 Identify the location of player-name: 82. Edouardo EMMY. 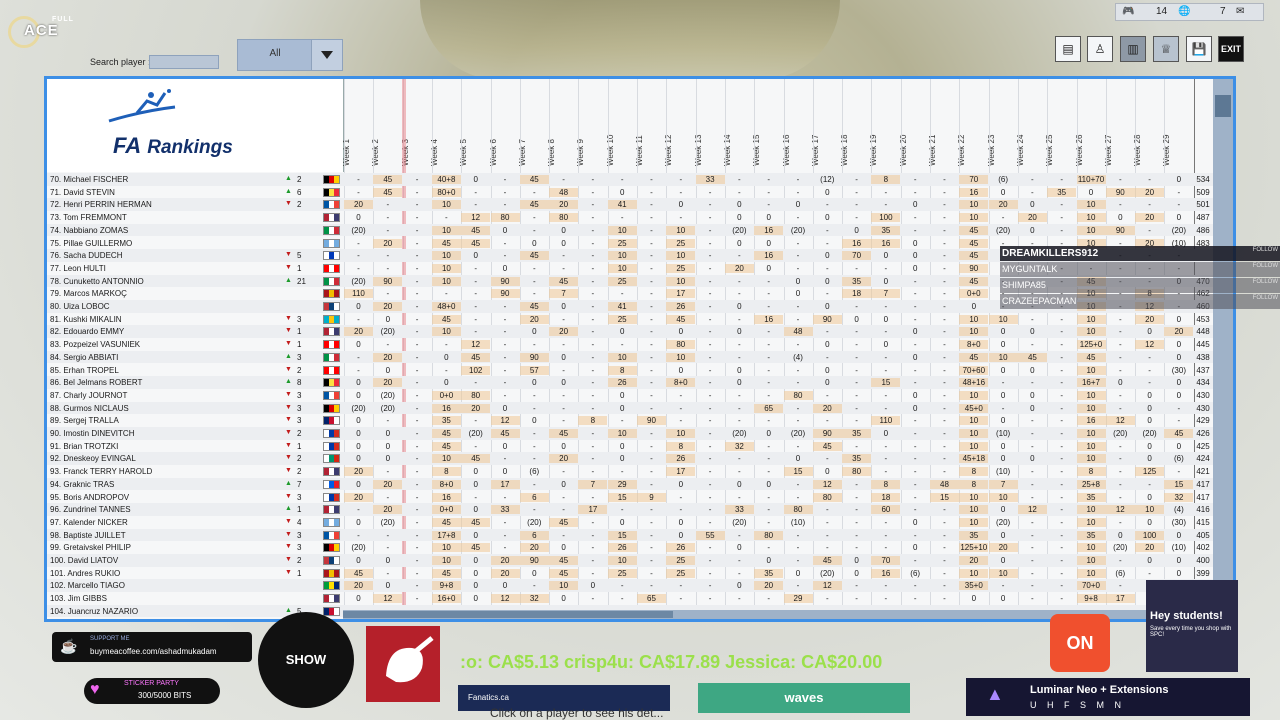
(87, 331).